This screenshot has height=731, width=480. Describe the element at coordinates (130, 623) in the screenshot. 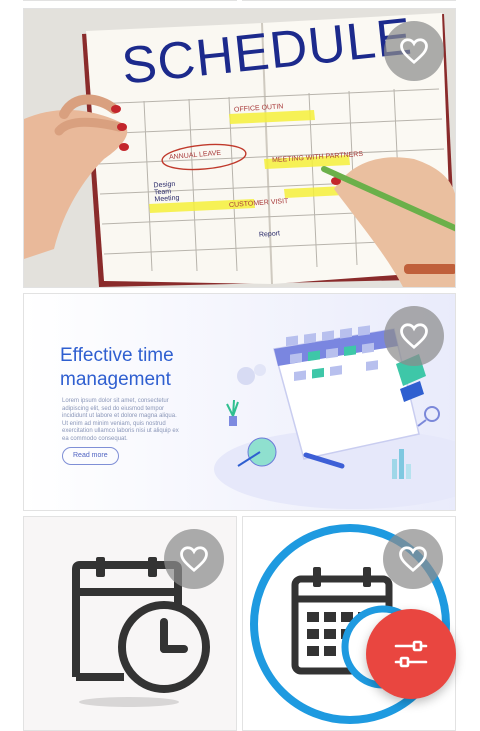

I see `calendar-clock-card` at that location.